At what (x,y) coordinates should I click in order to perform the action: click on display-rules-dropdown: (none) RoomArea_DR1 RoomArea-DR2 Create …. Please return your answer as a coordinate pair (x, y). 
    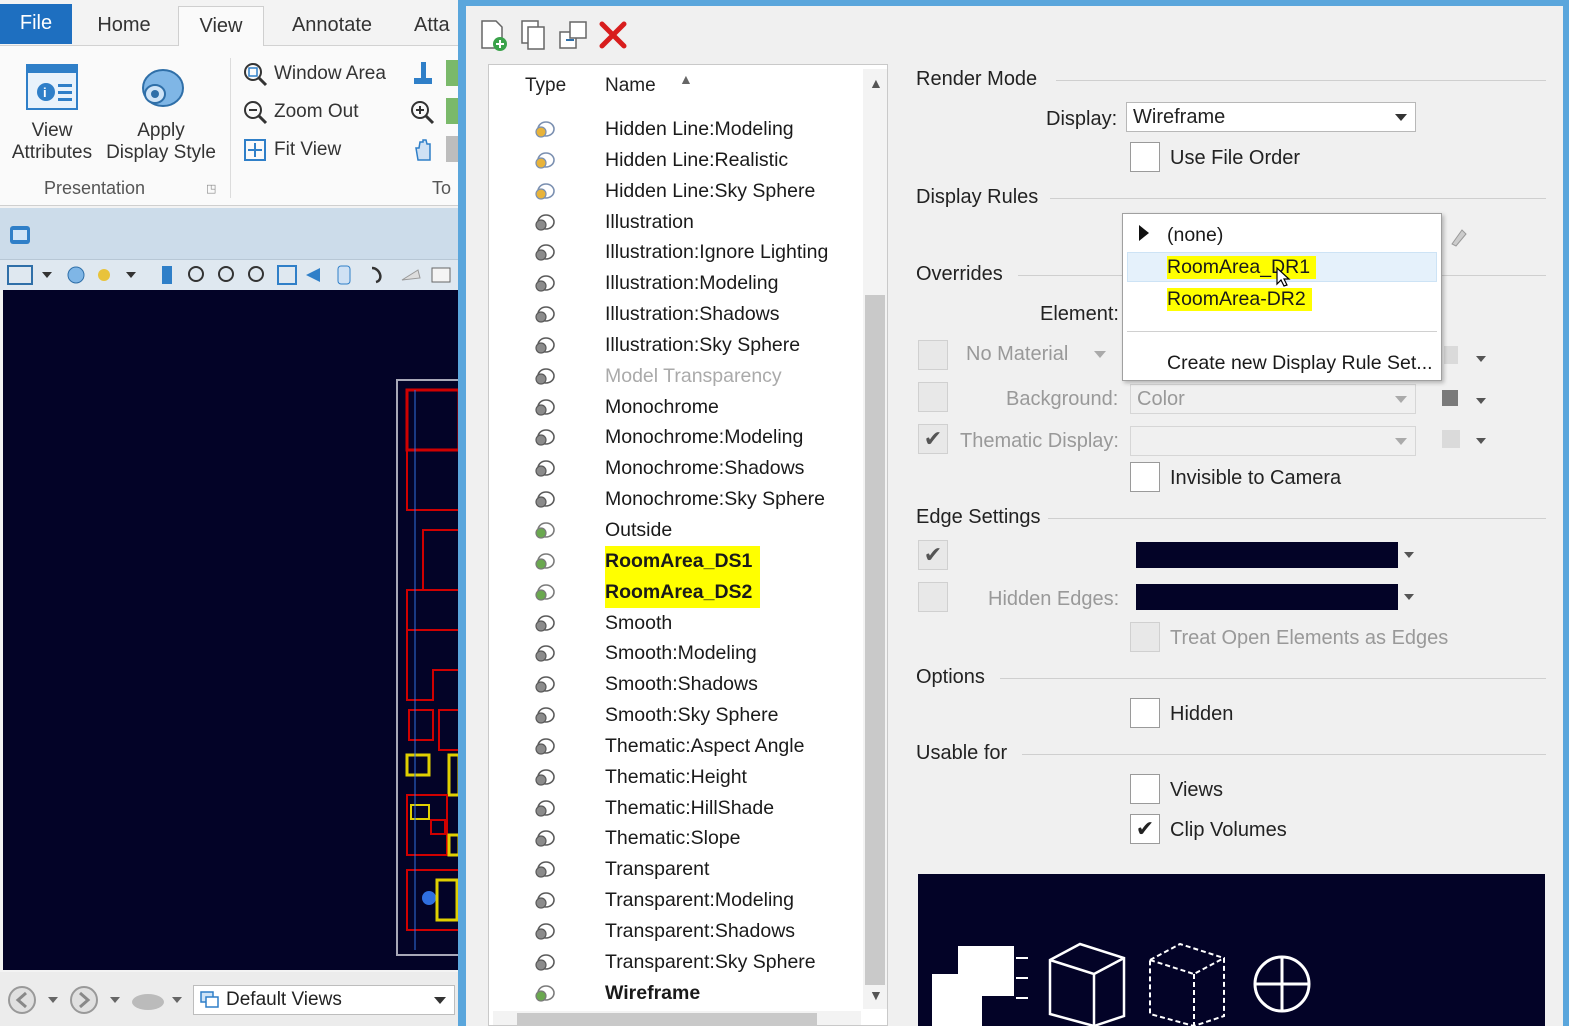
    Looking at the image, I should click on (1282, 297).